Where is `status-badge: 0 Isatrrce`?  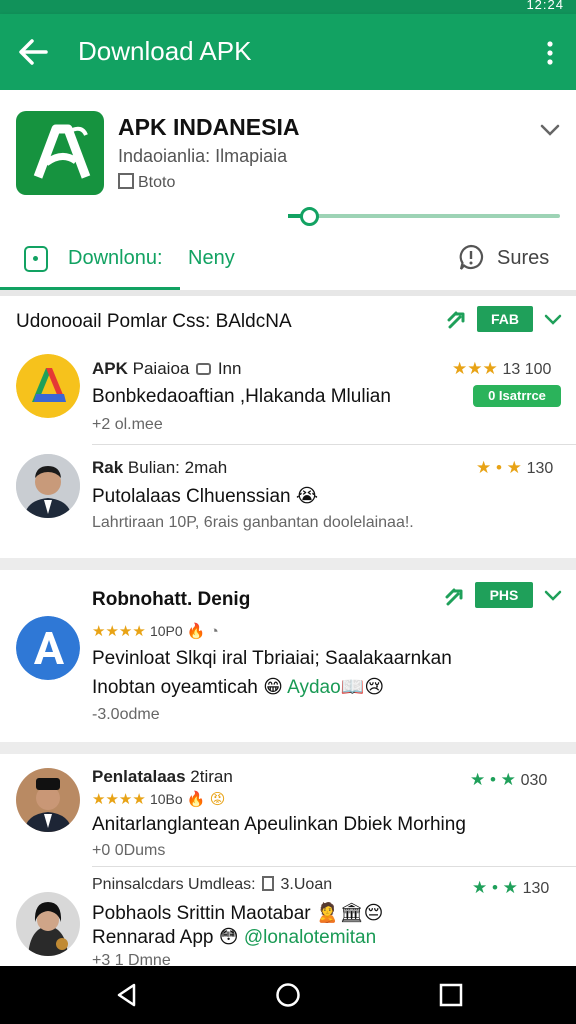 status-badge: 0 Isatrrce is located at coordinates (517, 396).